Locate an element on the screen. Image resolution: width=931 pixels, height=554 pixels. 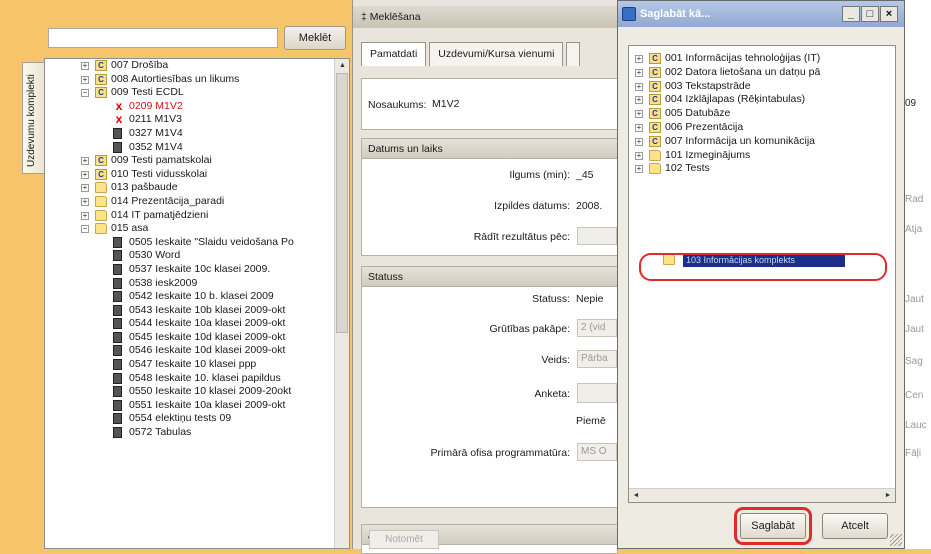
tree-item: + C 006 Prezentācija is located at coordinates (762, 128).